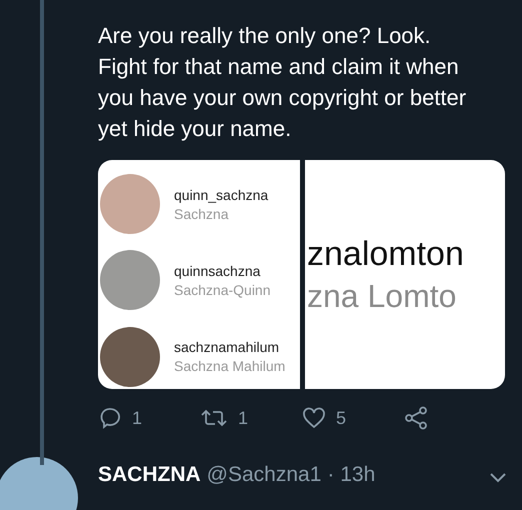  What do you see at coordinates (110, 418) in the screenshot?
I see `reply-icon` at bounding box center [110, 418].